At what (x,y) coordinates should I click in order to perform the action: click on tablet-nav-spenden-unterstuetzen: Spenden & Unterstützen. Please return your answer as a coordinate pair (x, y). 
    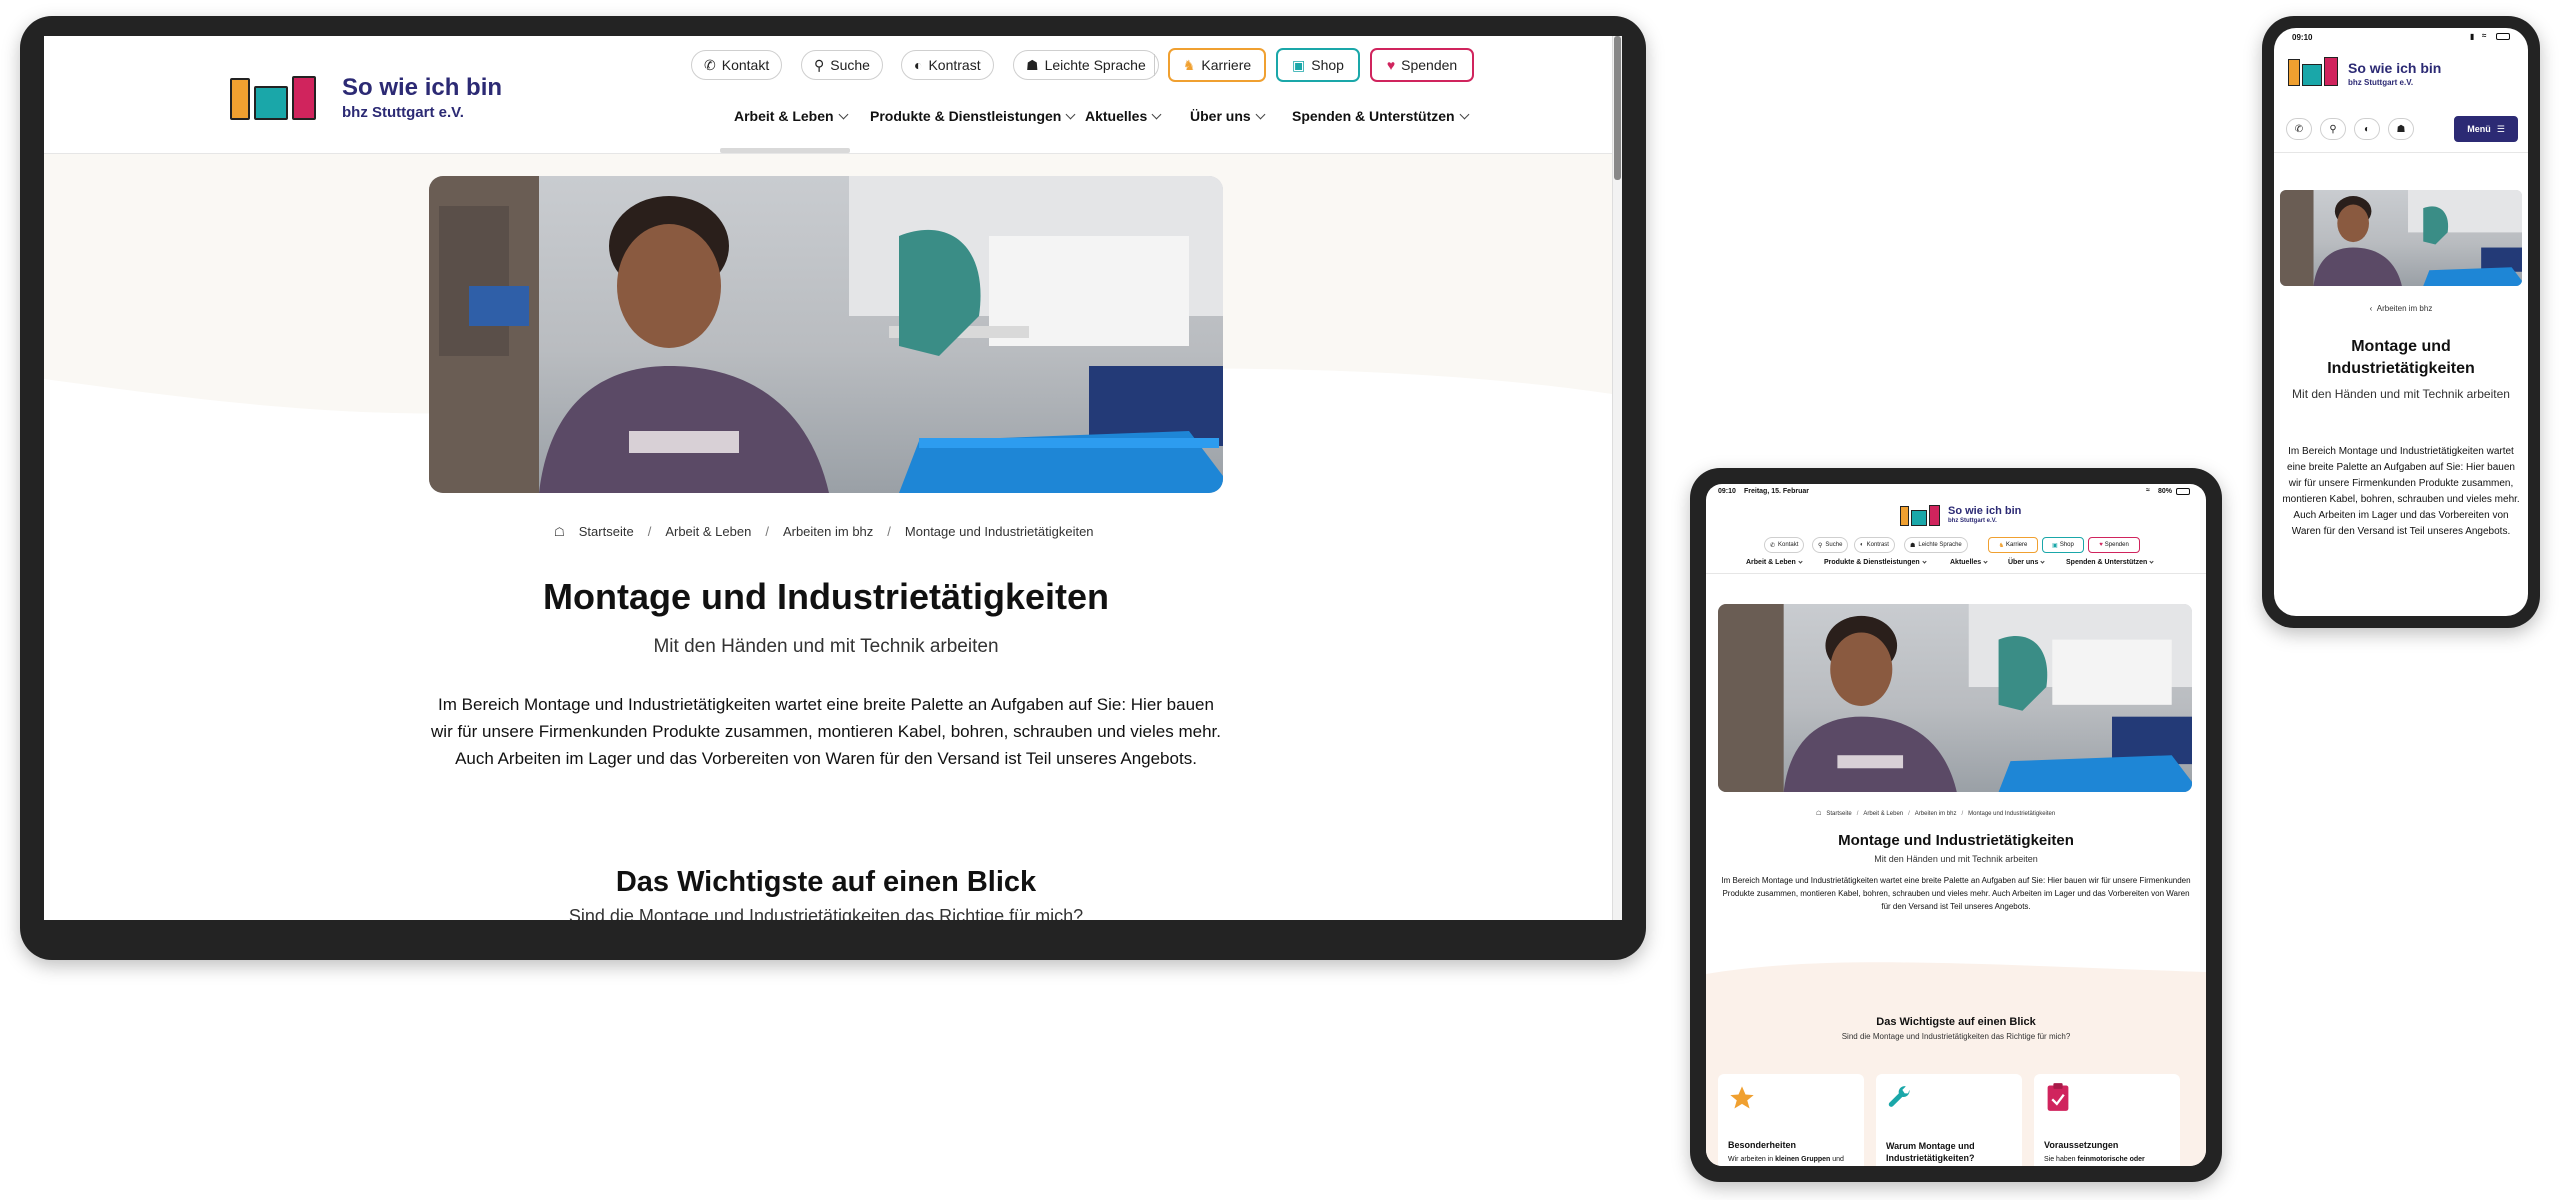
    Looking at the image, I should click on (2110, 562).